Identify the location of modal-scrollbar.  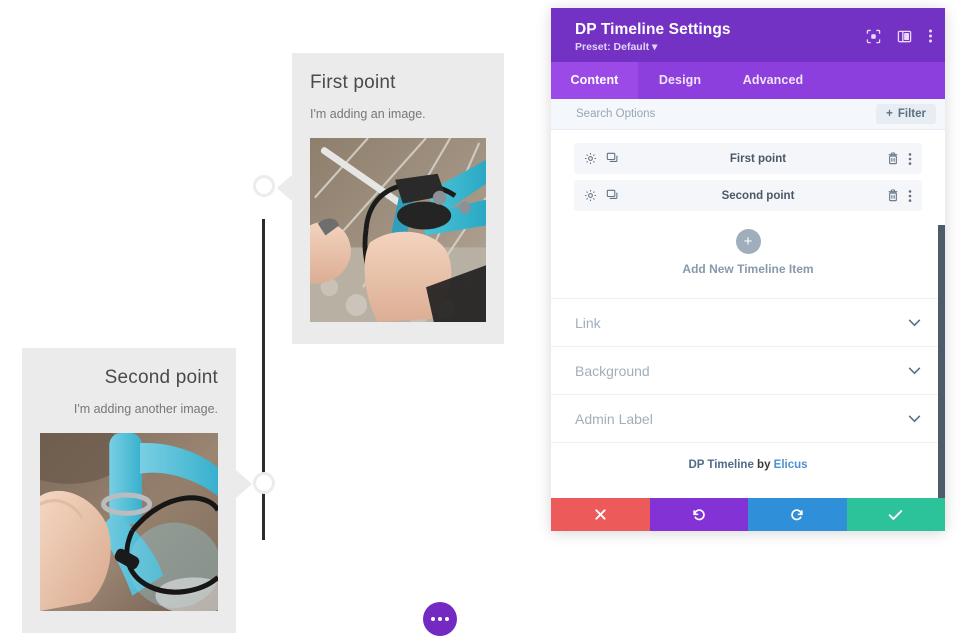
(941, 361).